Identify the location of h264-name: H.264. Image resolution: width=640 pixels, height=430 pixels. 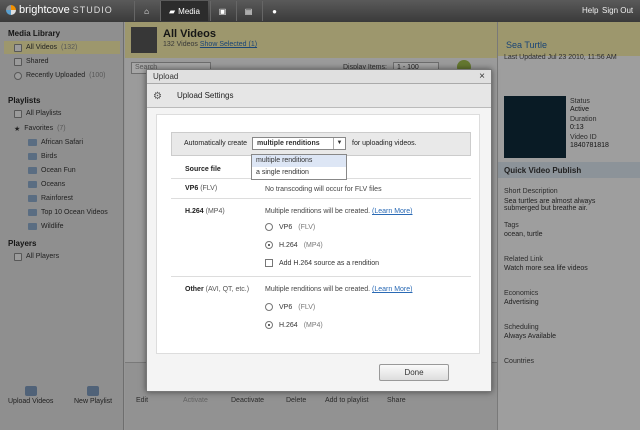
(194, 211).